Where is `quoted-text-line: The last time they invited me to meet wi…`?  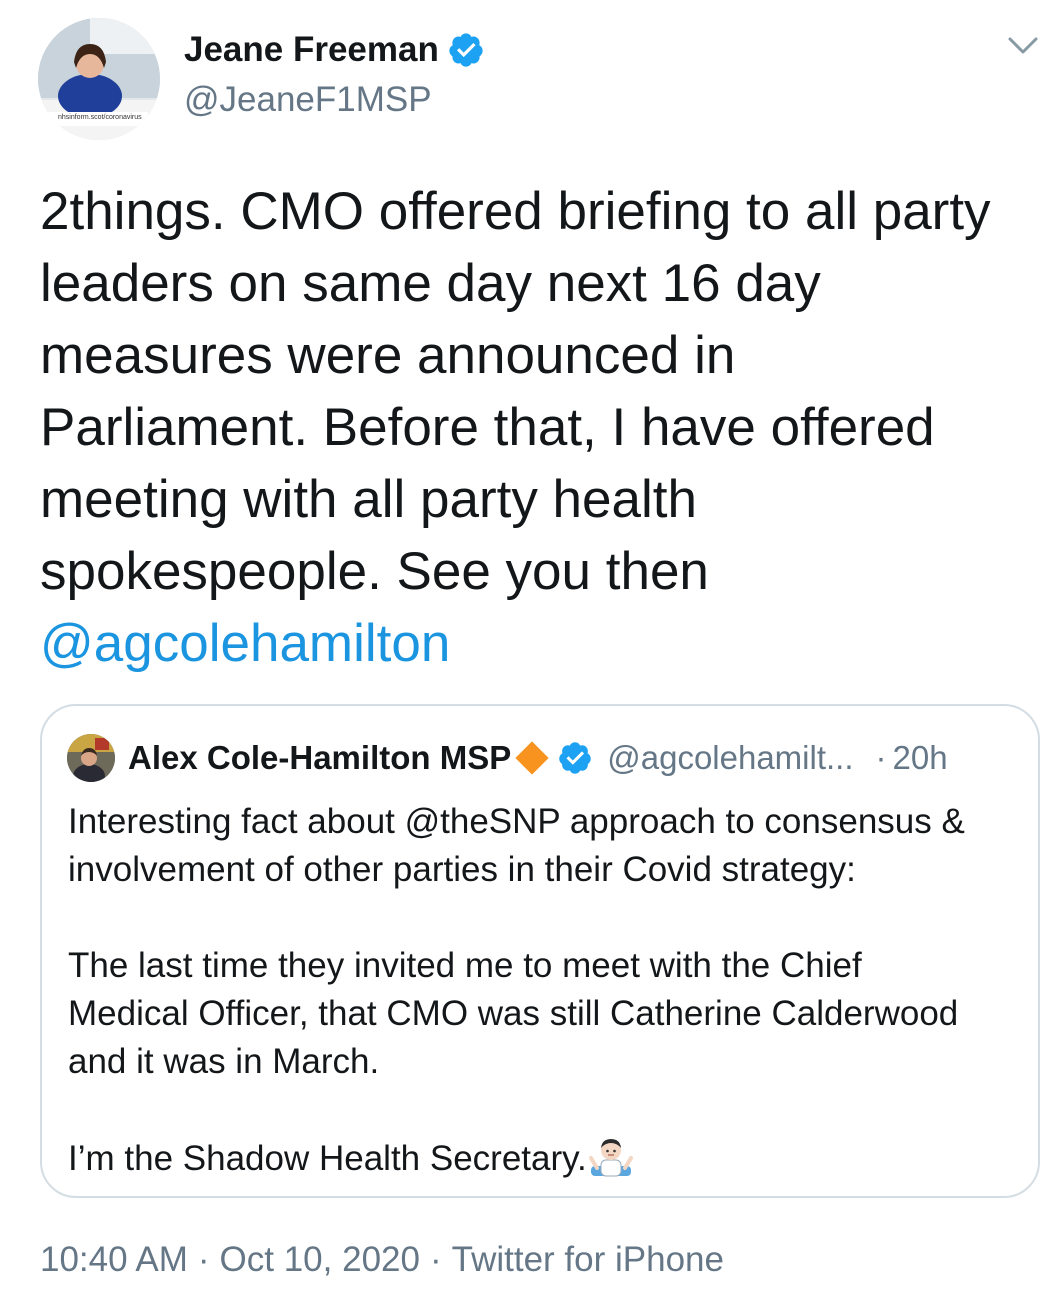
quoted-text-line: The last time they invited me to meet wi… is located at coordinates (465, 965).